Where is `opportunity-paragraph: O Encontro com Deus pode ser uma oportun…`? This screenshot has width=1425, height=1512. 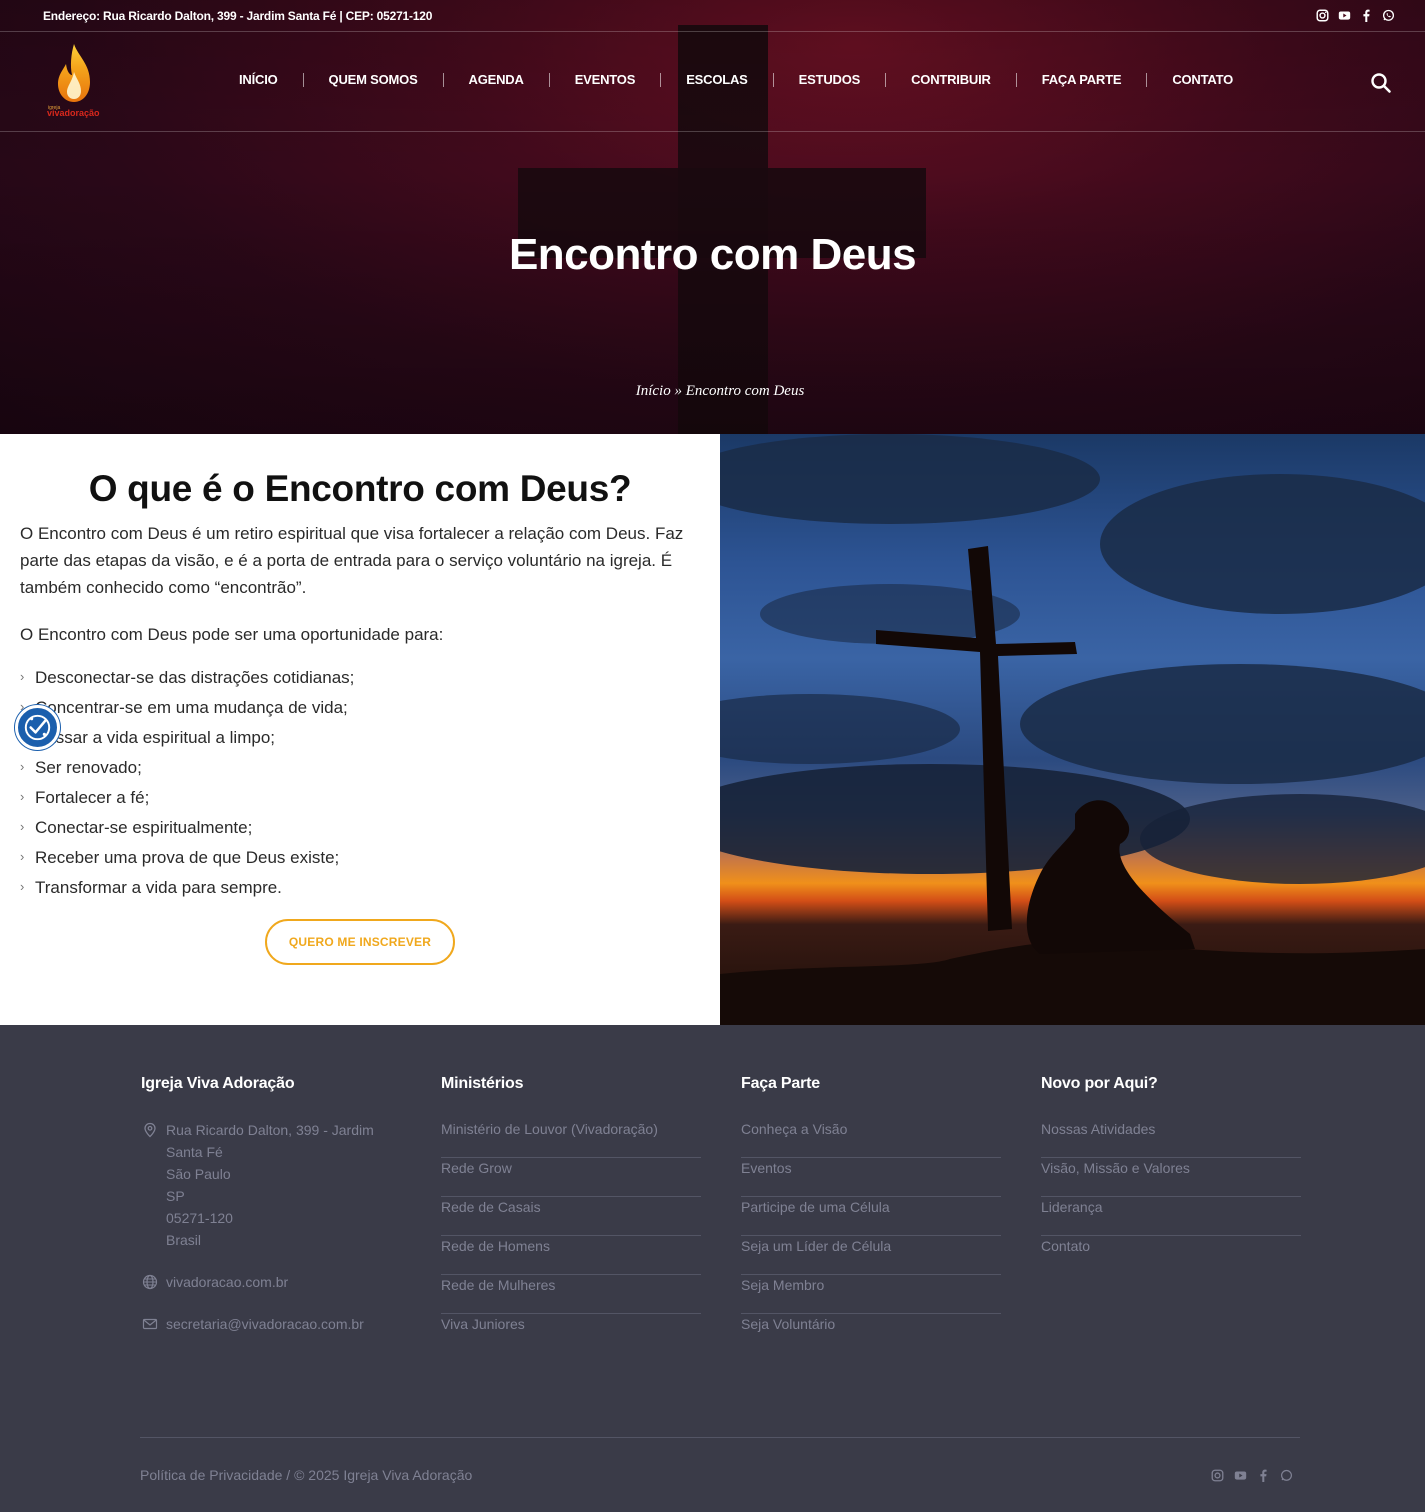
opportunity-paragraph: O Encontro com Deus pode ser uma oportun… is located at coordinates (232, 634).